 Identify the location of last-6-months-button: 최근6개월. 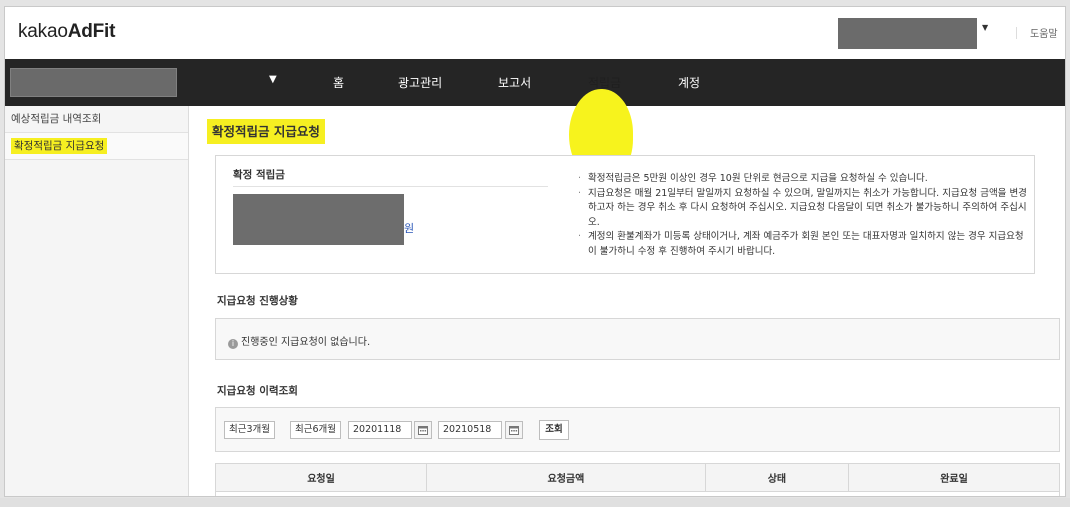
(316, 430).